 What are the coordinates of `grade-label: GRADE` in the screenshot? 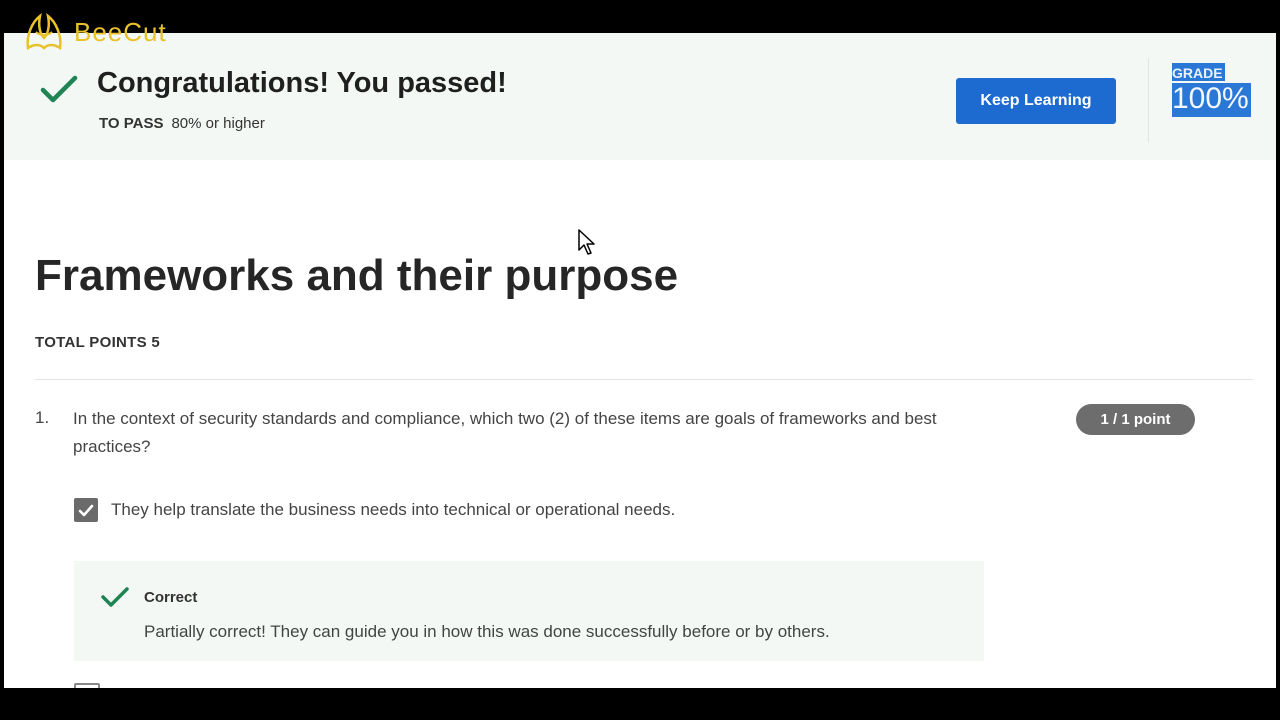 It's located at (1198, 72).